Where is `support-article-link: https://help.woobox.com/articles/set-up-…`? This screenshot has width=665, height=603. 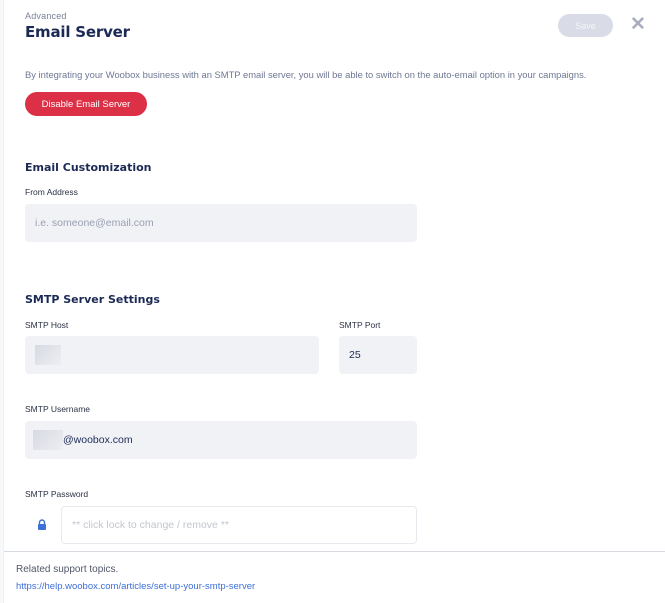
support-article-link: https://help.woobox.com/articles/set-up-… is located at coordinates (135, 586).